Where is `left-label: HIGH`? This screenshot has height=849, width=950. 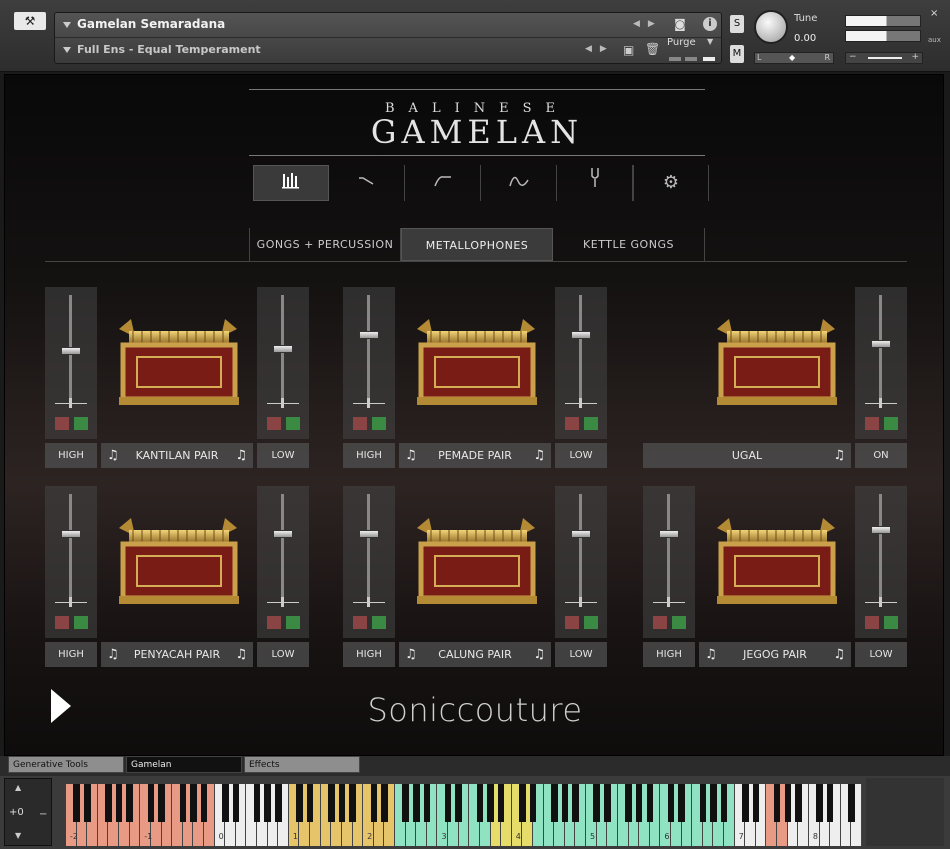
left-label: HIGH is located at coordinates (71, 455).